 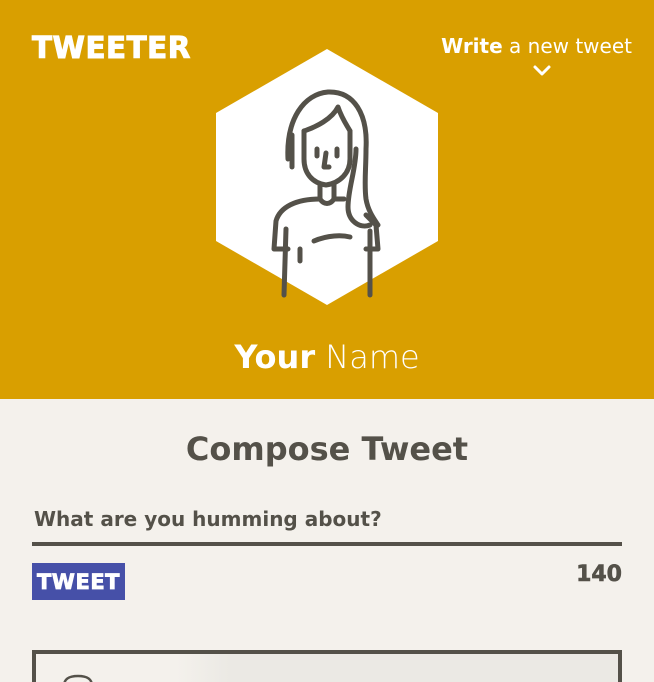 I want to click on tweet-submit-button: TWEET, so click(x=78, y=581).